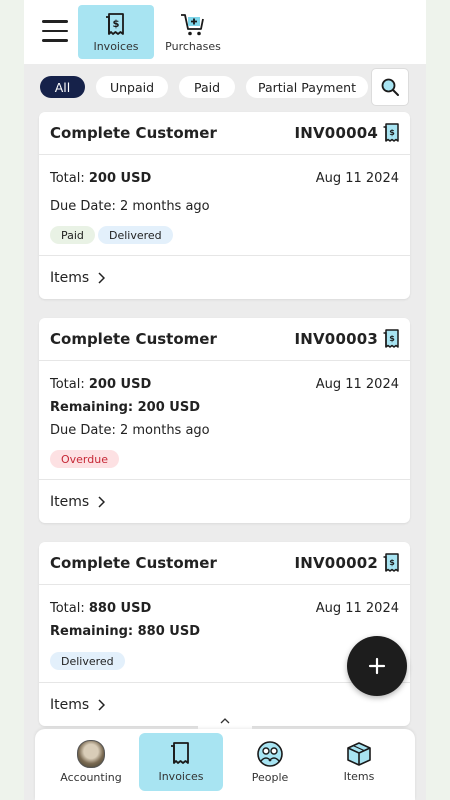 The width and height of the screenshot is (450, 800). I want to click on search-icon, so click(390, 87).